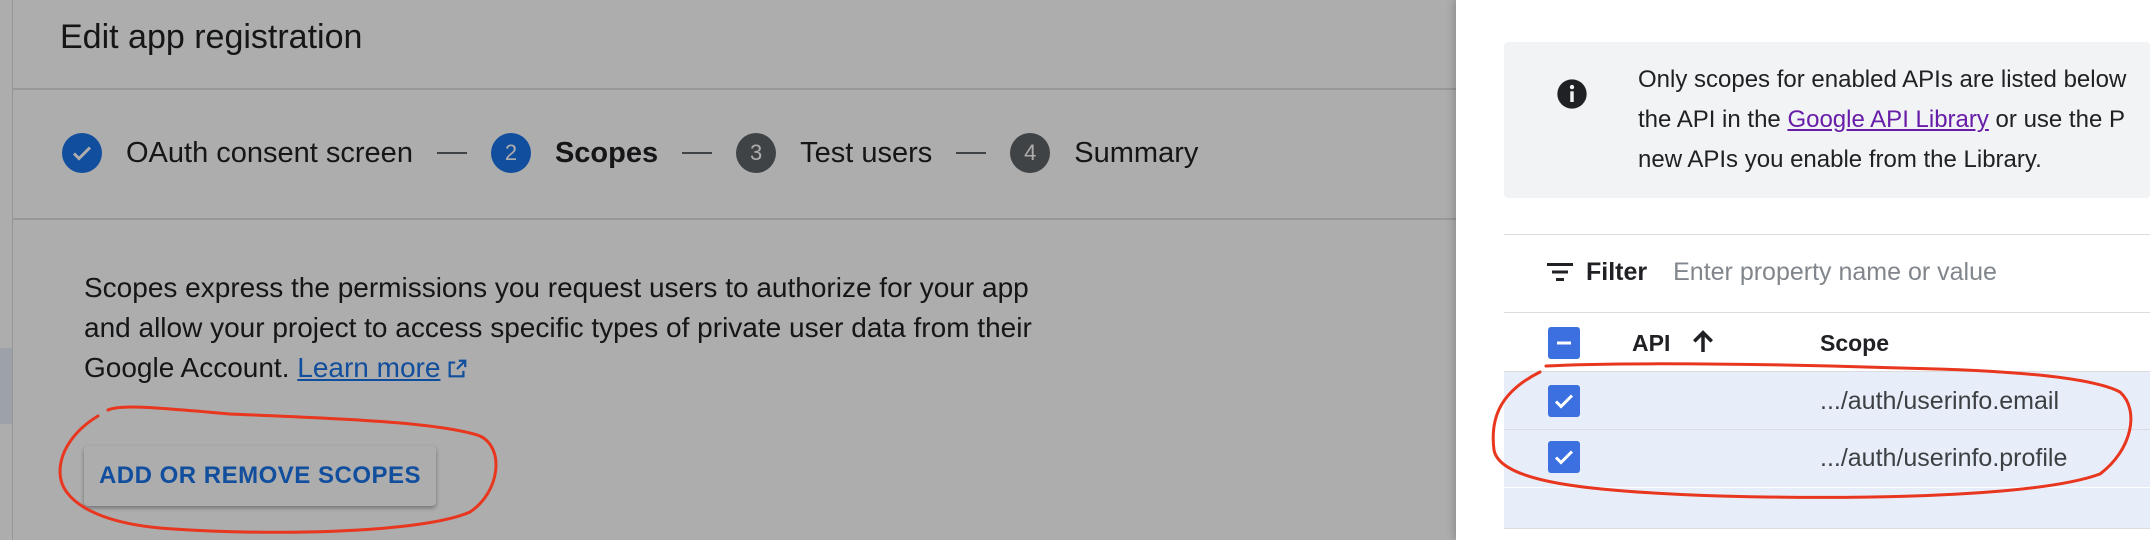 Image resolution: width=2150 pixels, height=540 pixels. I want to click on select-all-checkbox, so click(1564, 343).